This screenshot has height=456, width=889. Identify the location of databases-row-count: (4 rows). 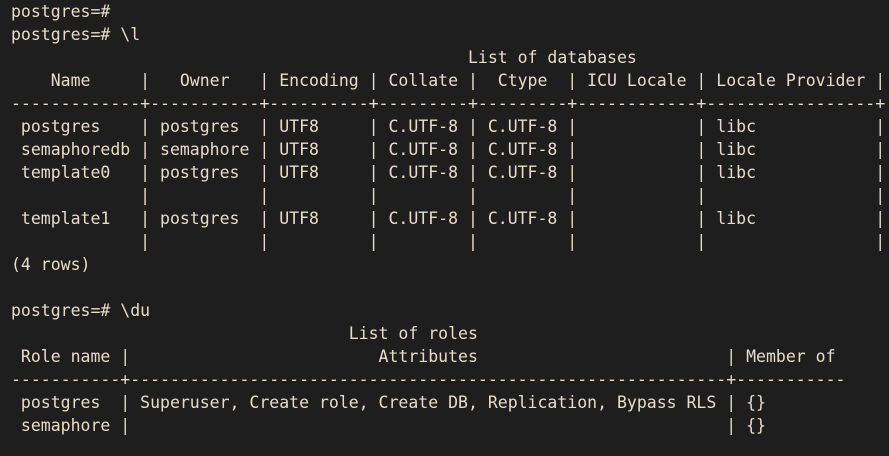
(51, 264).